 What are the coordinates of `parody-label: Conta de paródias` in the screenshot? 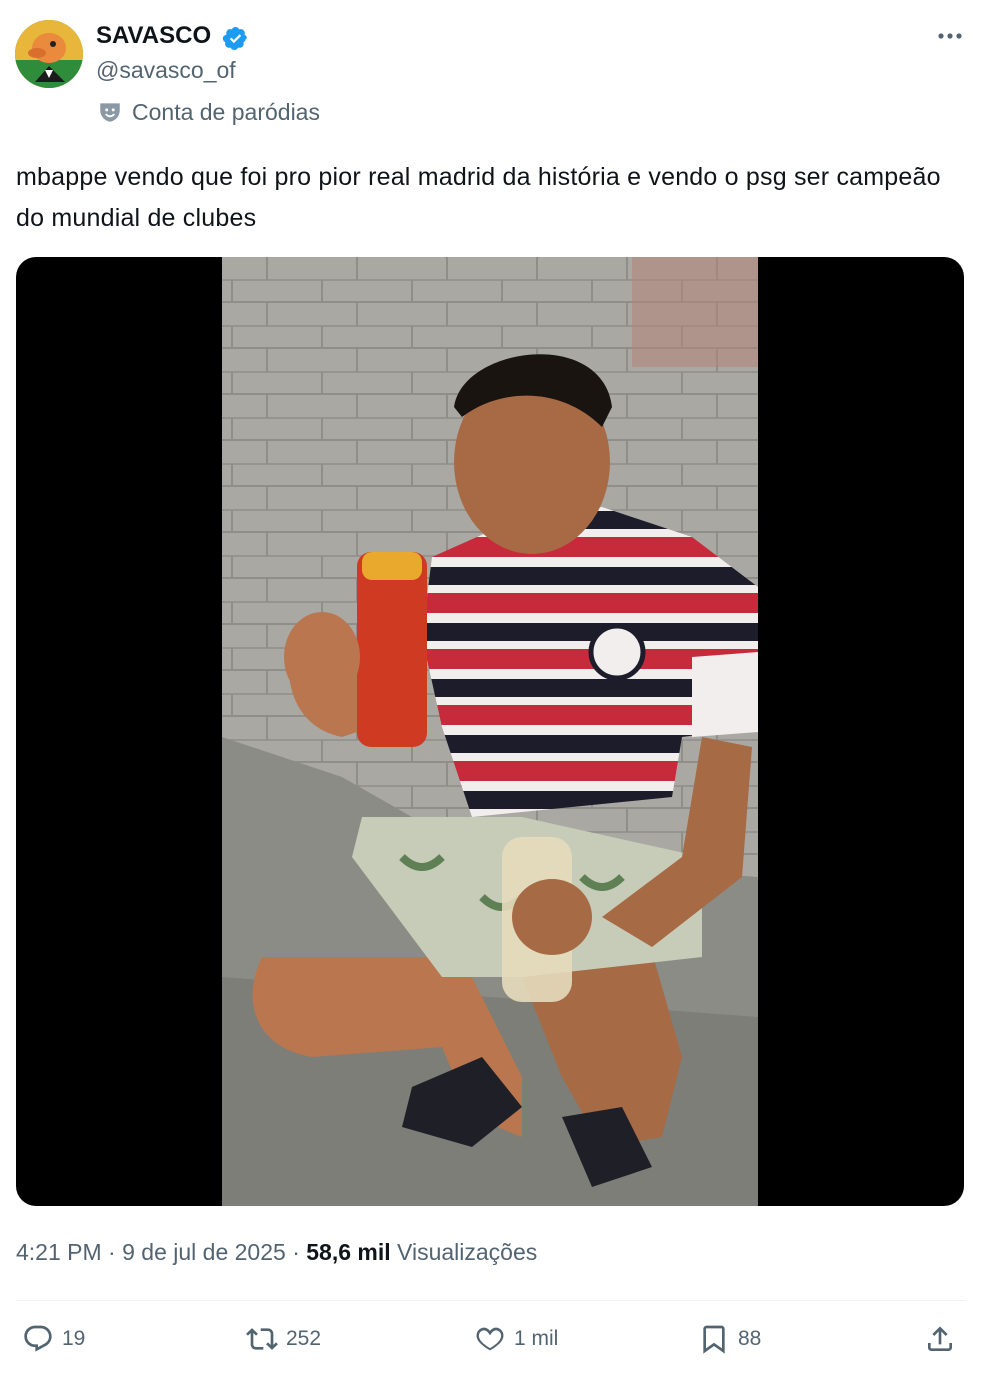 It's located at (208, 112).